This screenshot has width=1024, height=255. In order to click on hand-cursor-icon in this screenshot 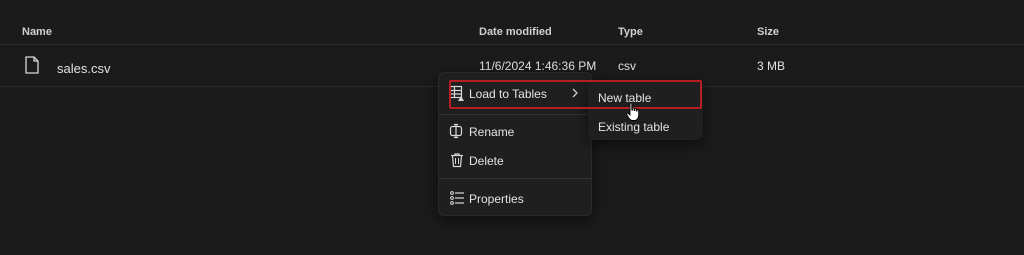, I will do `click(633, 111)`.